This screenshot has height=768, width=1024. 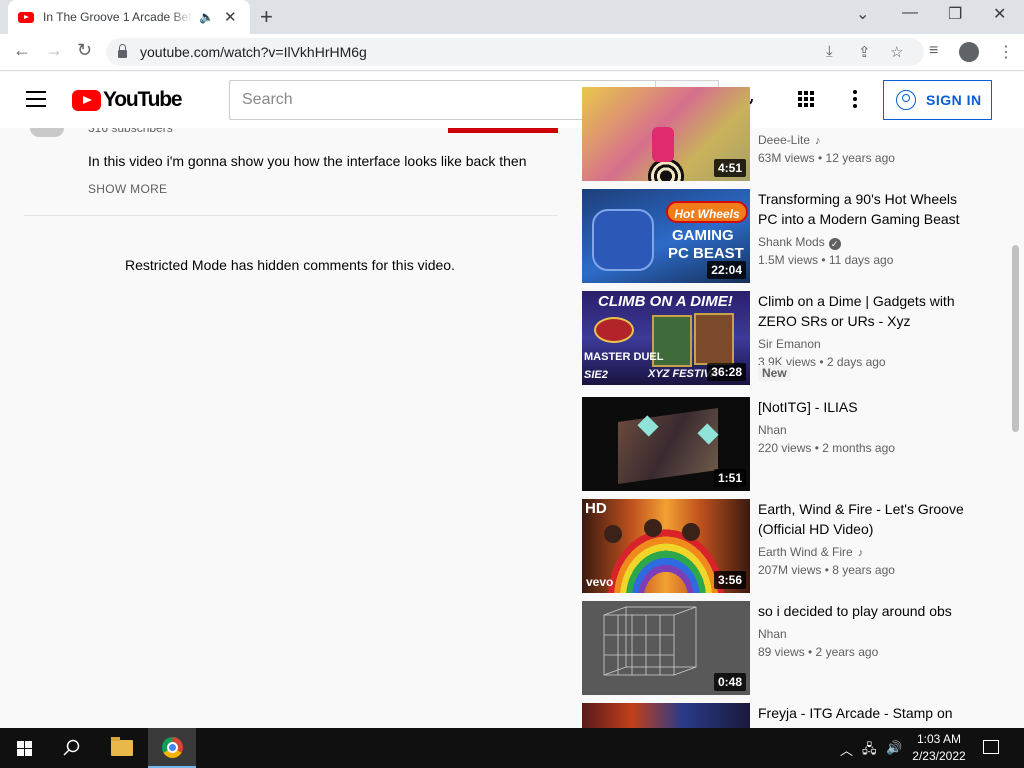 What do you see at coordinates (26, 17) in the screenshot?
I see `youtube-favicon-icon` at bounding box center [26, 17].